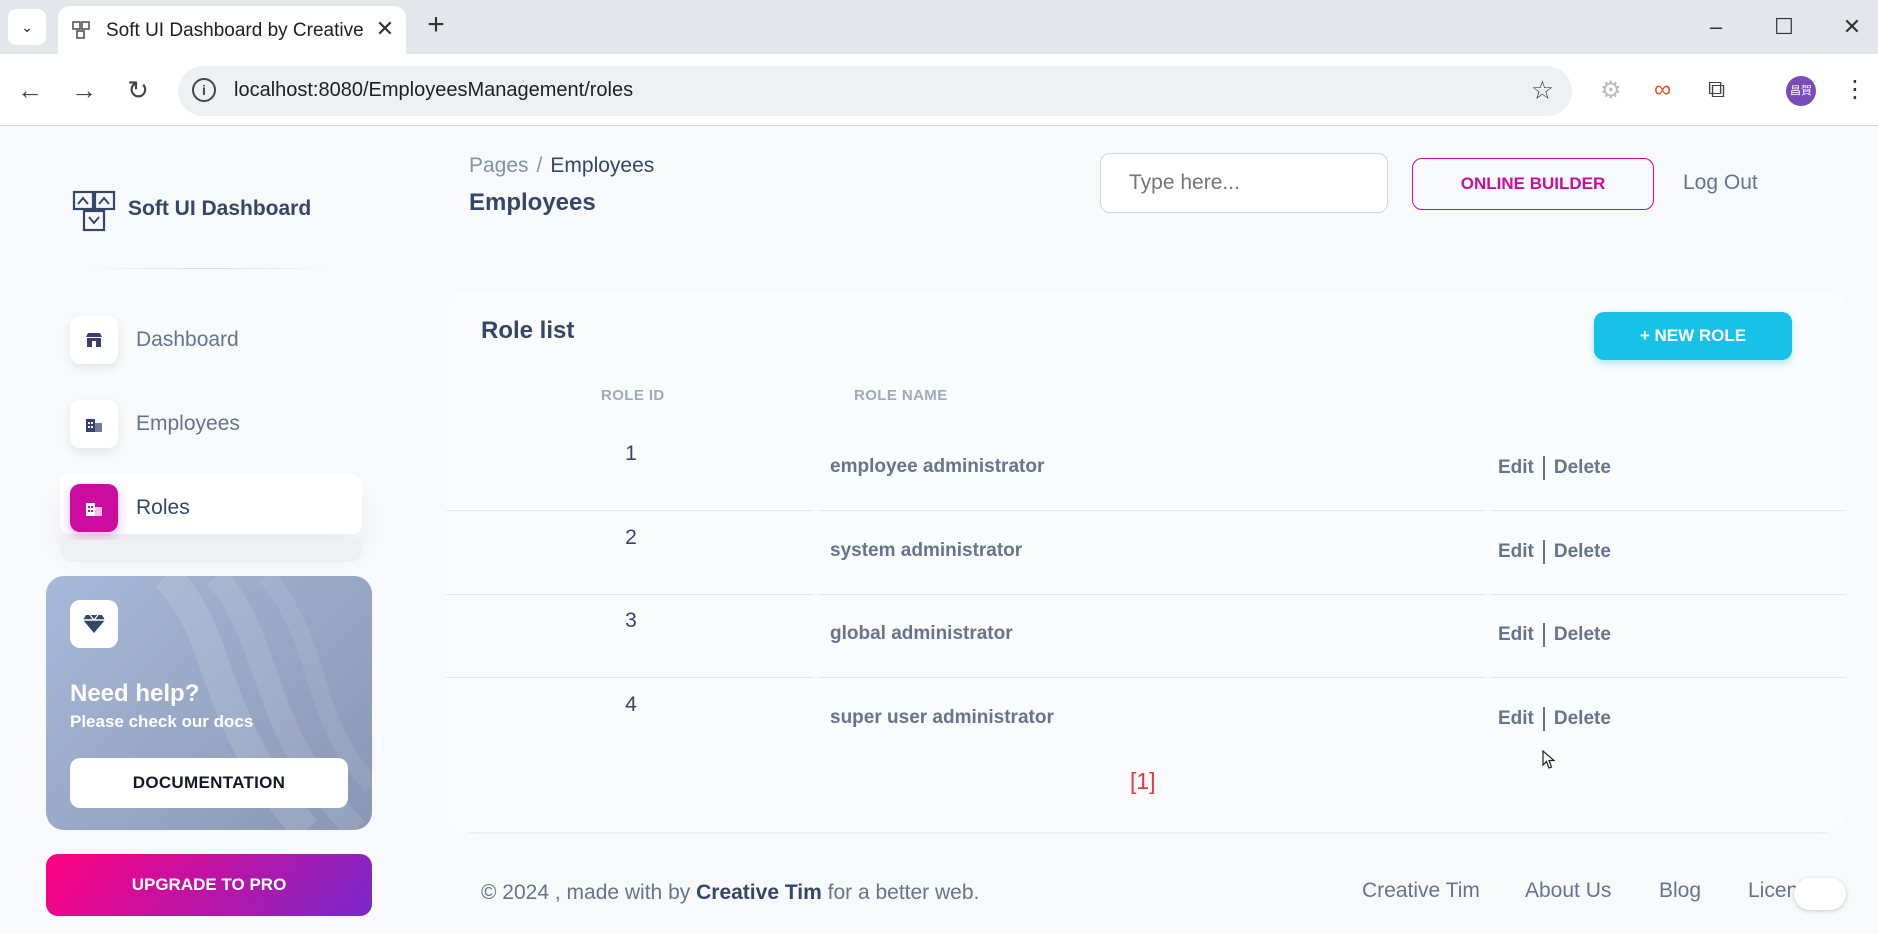 This screenshot has width=1878, height=934. I want to click on address-url: localhost:8080/EmployeesManagement/roles, so click(434, 90).